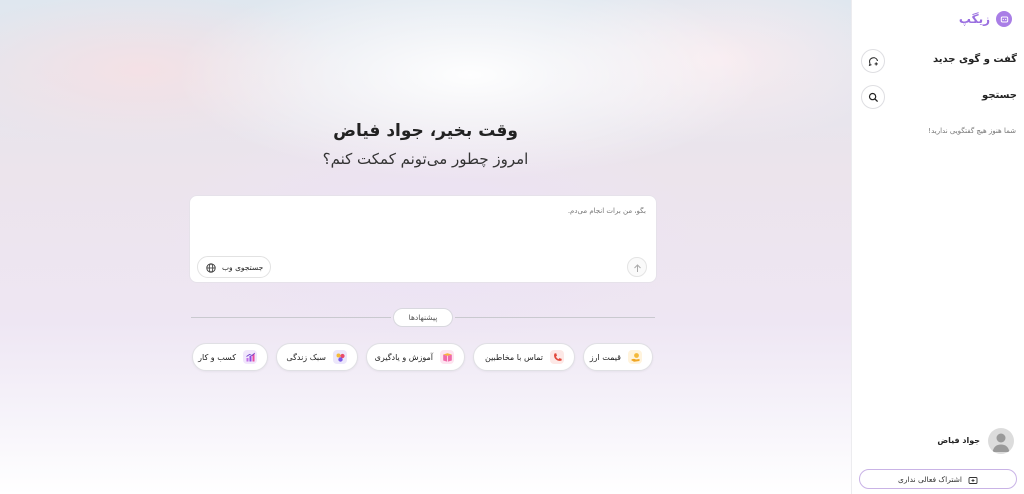 The image size is (1024, 494). I want to click on chip-label: کسب و کار, so click(217, 357).